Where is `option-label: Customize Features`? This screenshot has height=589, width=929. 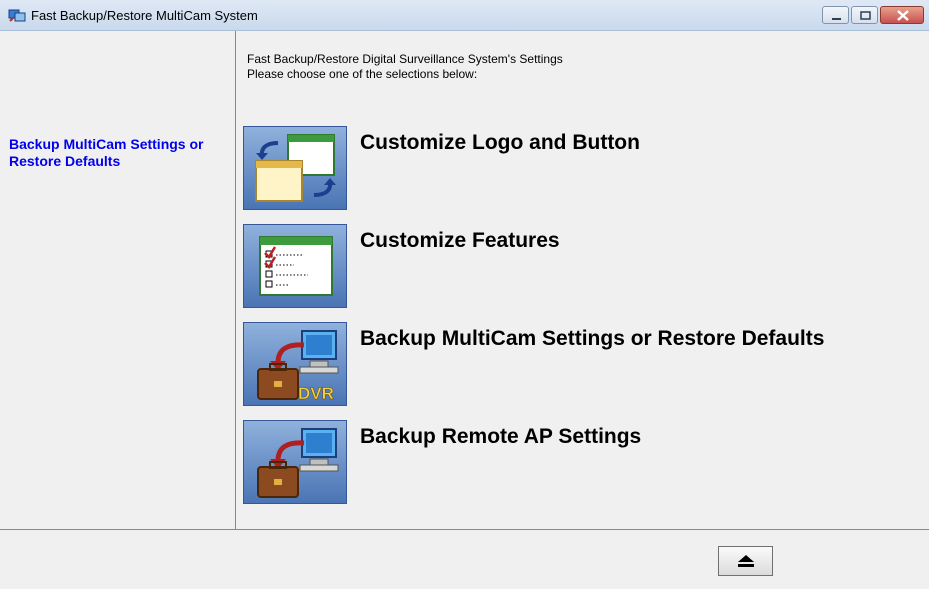
option-label: Customize Features is located at coordinates (620, 241).